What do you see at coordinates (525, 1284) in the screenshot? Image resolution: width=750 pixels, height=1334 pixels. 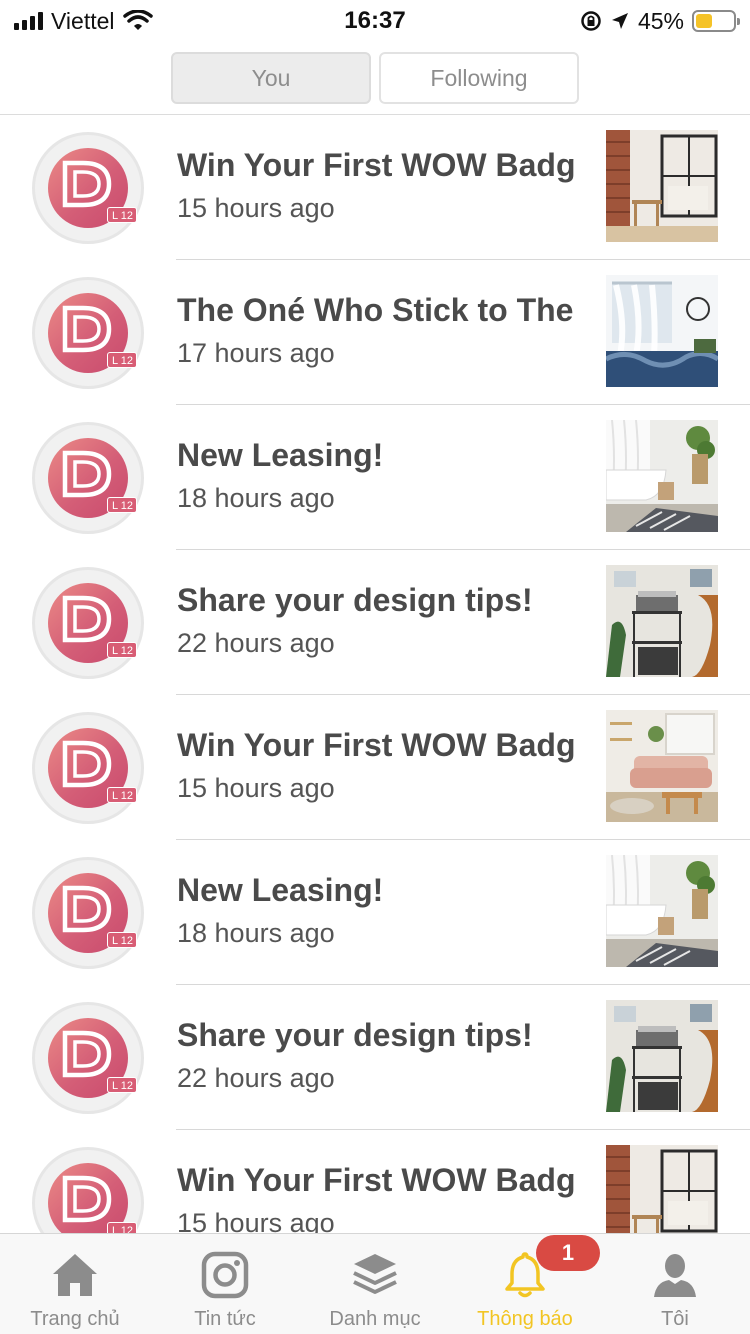 I see `tab-notifications: Thông báo 1` at bounding box center [525, 1284].